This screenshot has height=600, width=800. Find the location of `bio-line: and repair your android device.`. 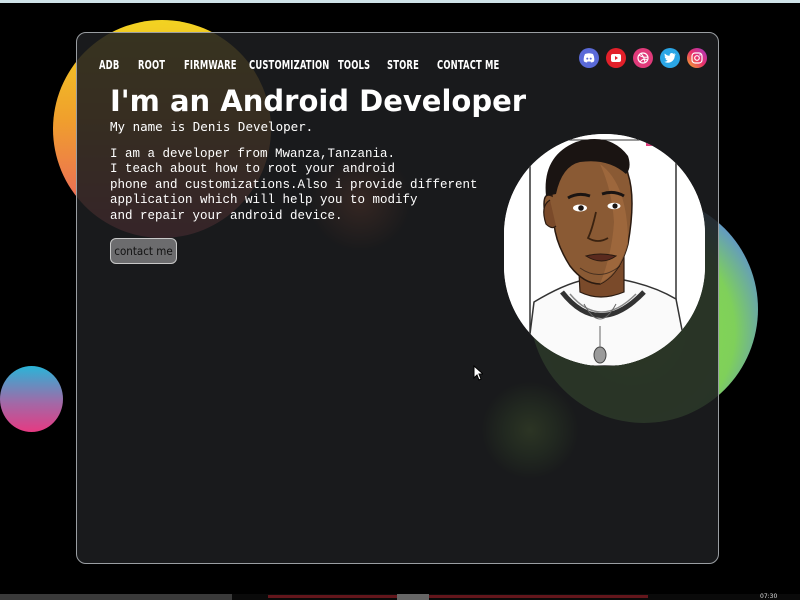

bio-line: and repair your android device. is located at coordinates (226, 215).